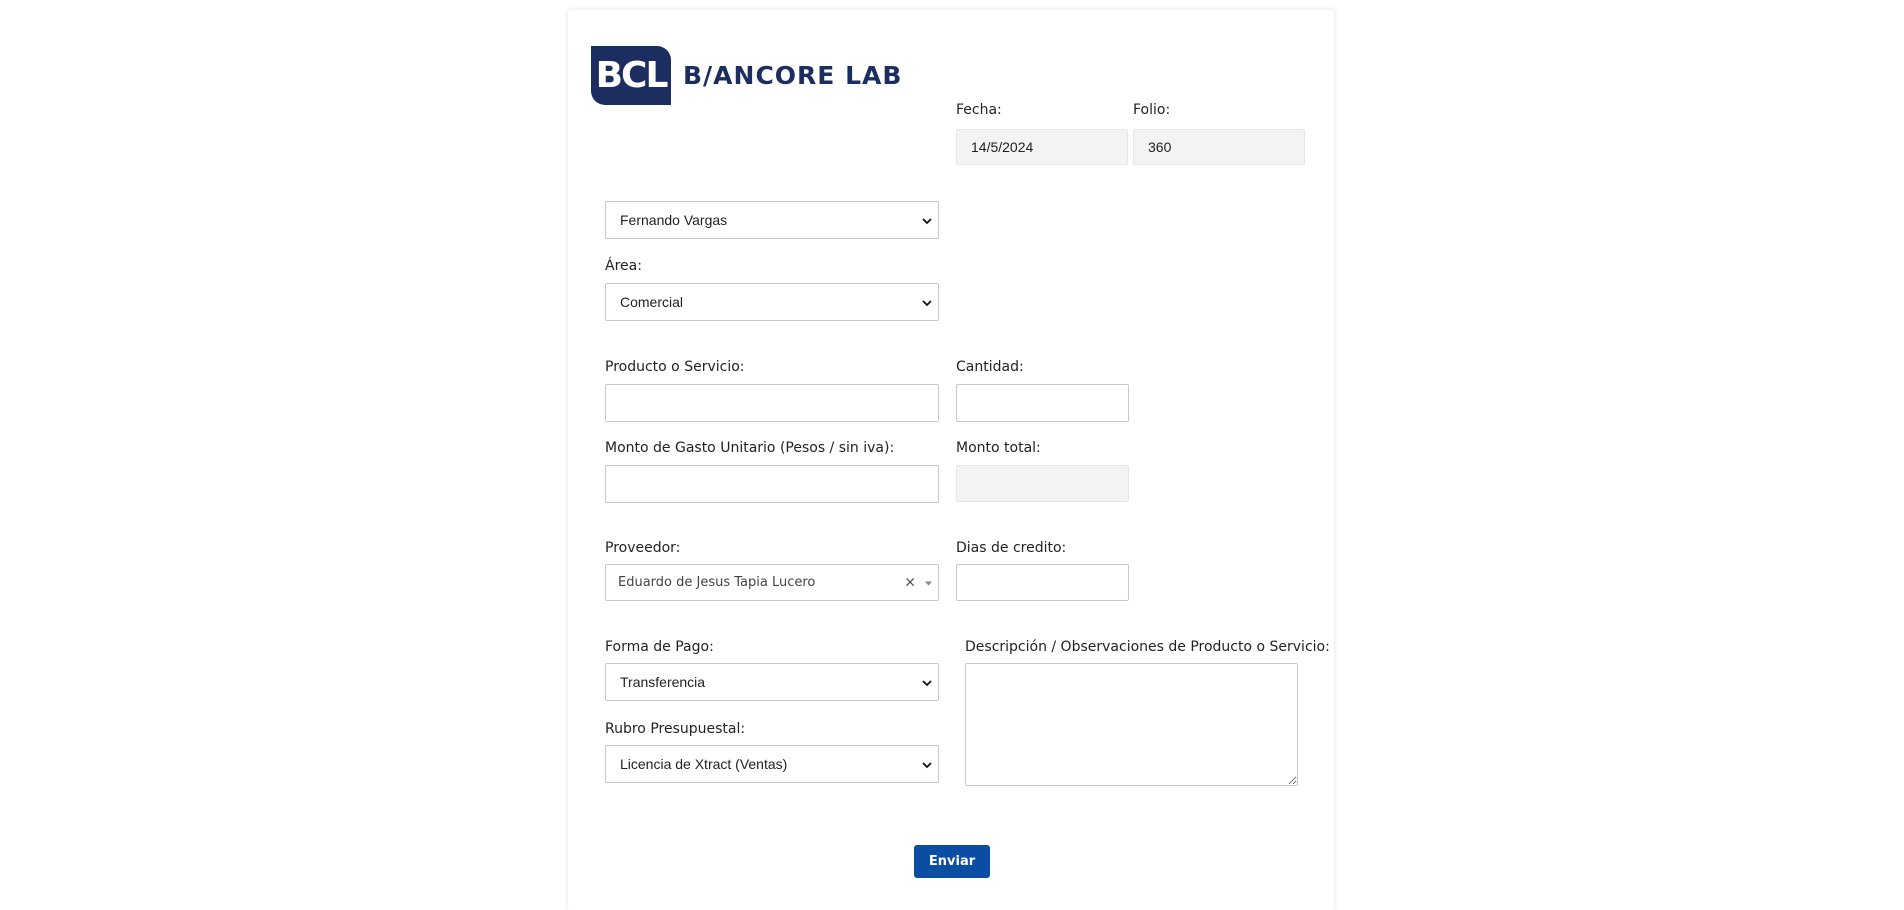 This screenshot has width=1904, height=910. I want to click on area-label: Área:, so click(623, 266).